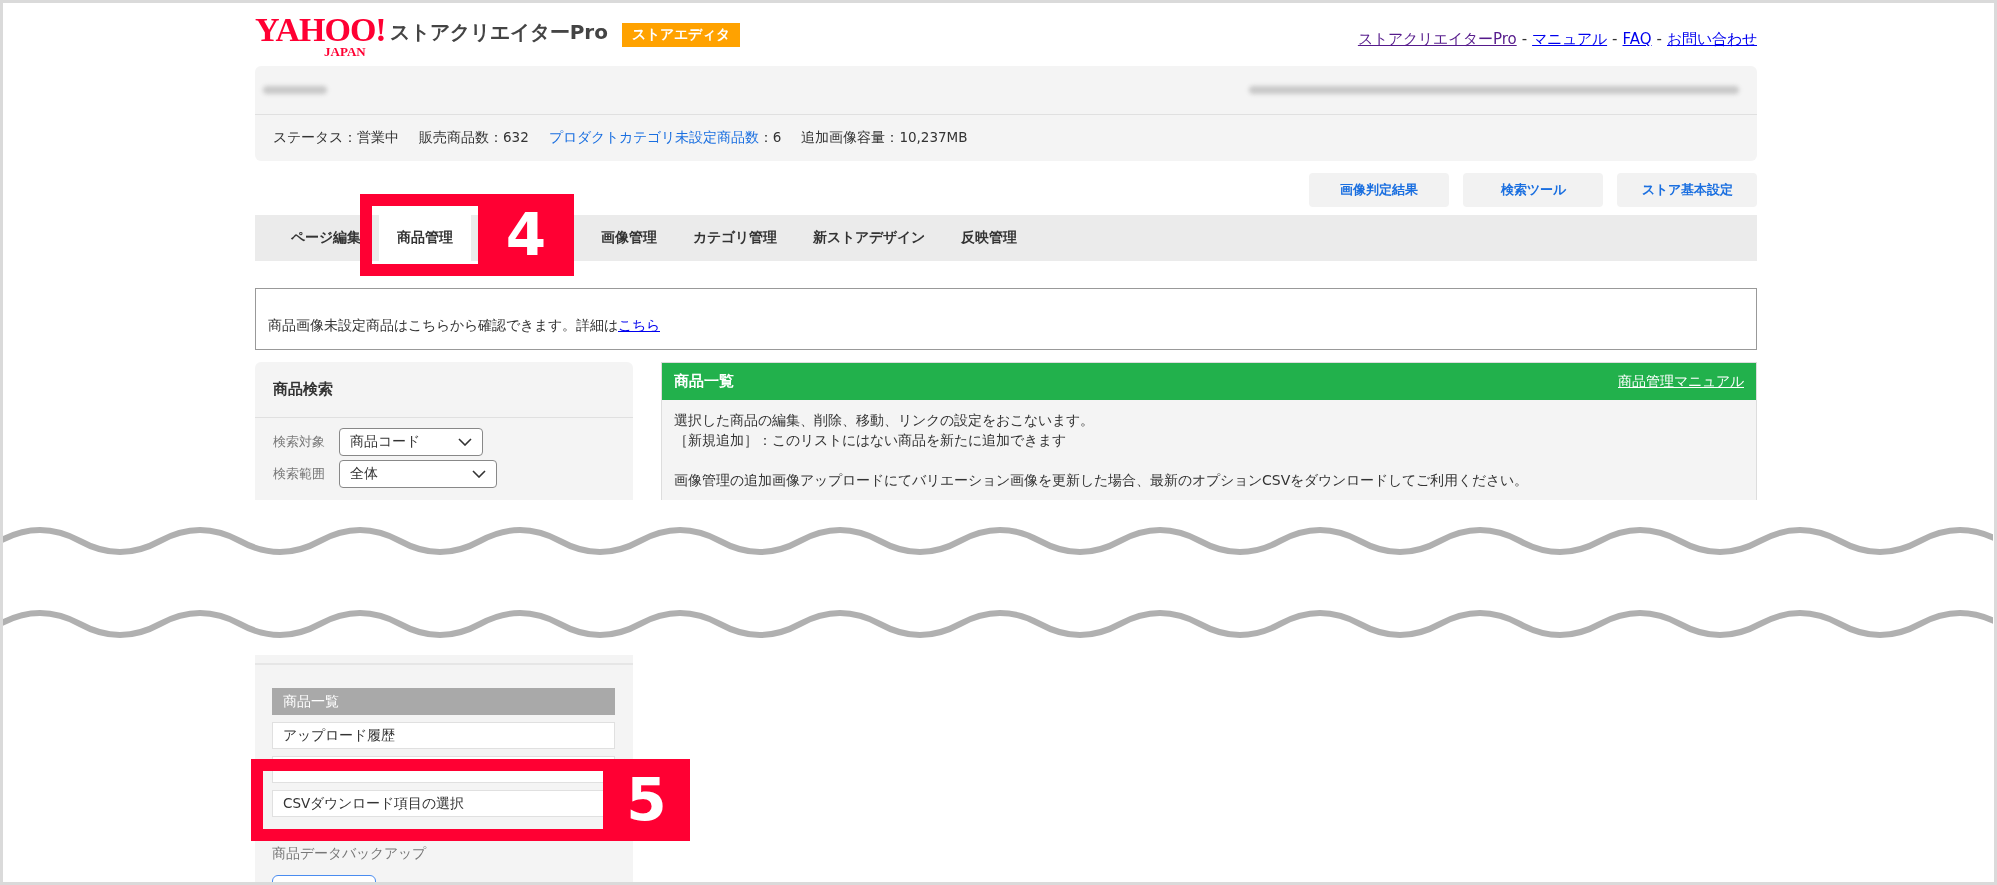 Image resolution: width=1997 pixels, height=885 pixels. What do you see at coordinates (1379, 190) in the screenshot?
I see `tool-button: 画像判定結果` at bounding box center [1379, 190].